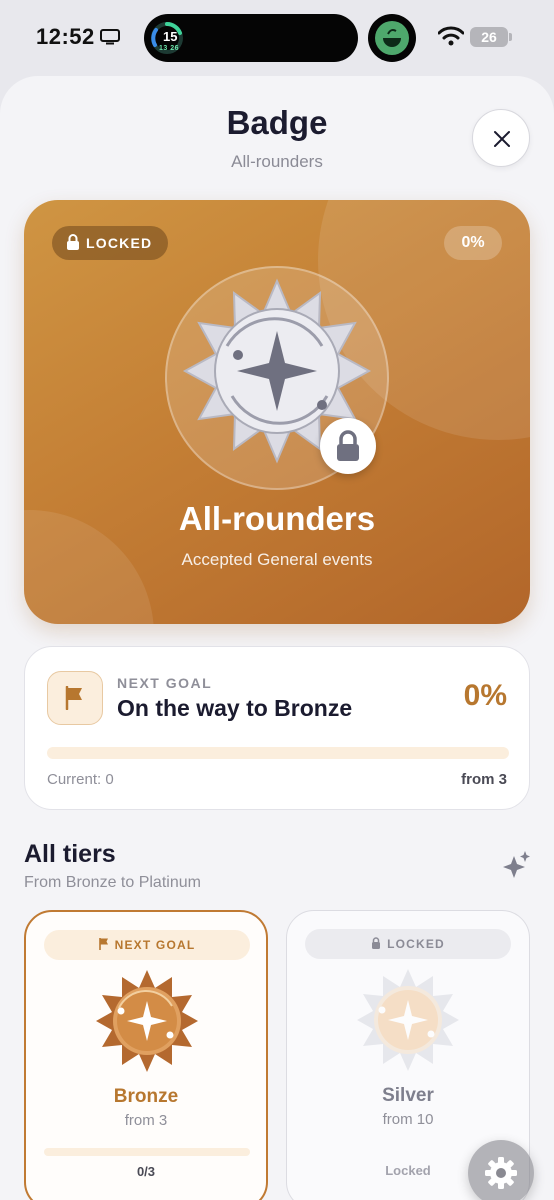 The image size is (554, 1200). What do you see at coordinates (110, 37) in the screenshot?
I see `screen-mirroring-icon` at bounding box center [110, 37].